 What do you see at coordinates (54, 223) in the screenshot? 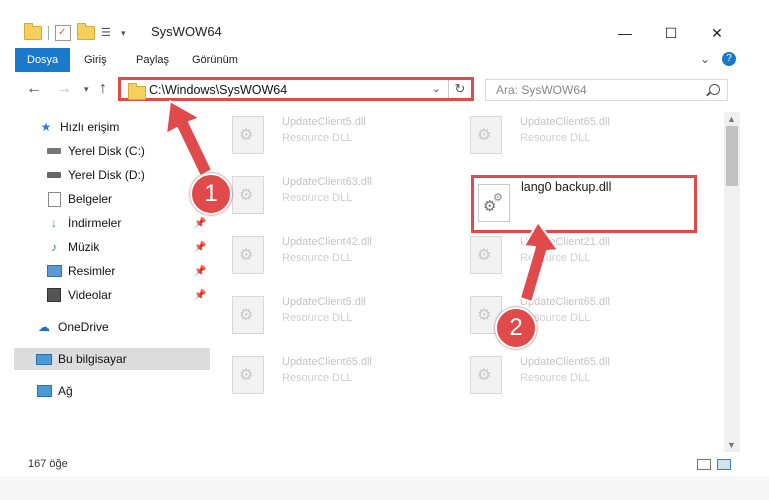
I see `download-icon: ↓` at bounding box center [54, 223].